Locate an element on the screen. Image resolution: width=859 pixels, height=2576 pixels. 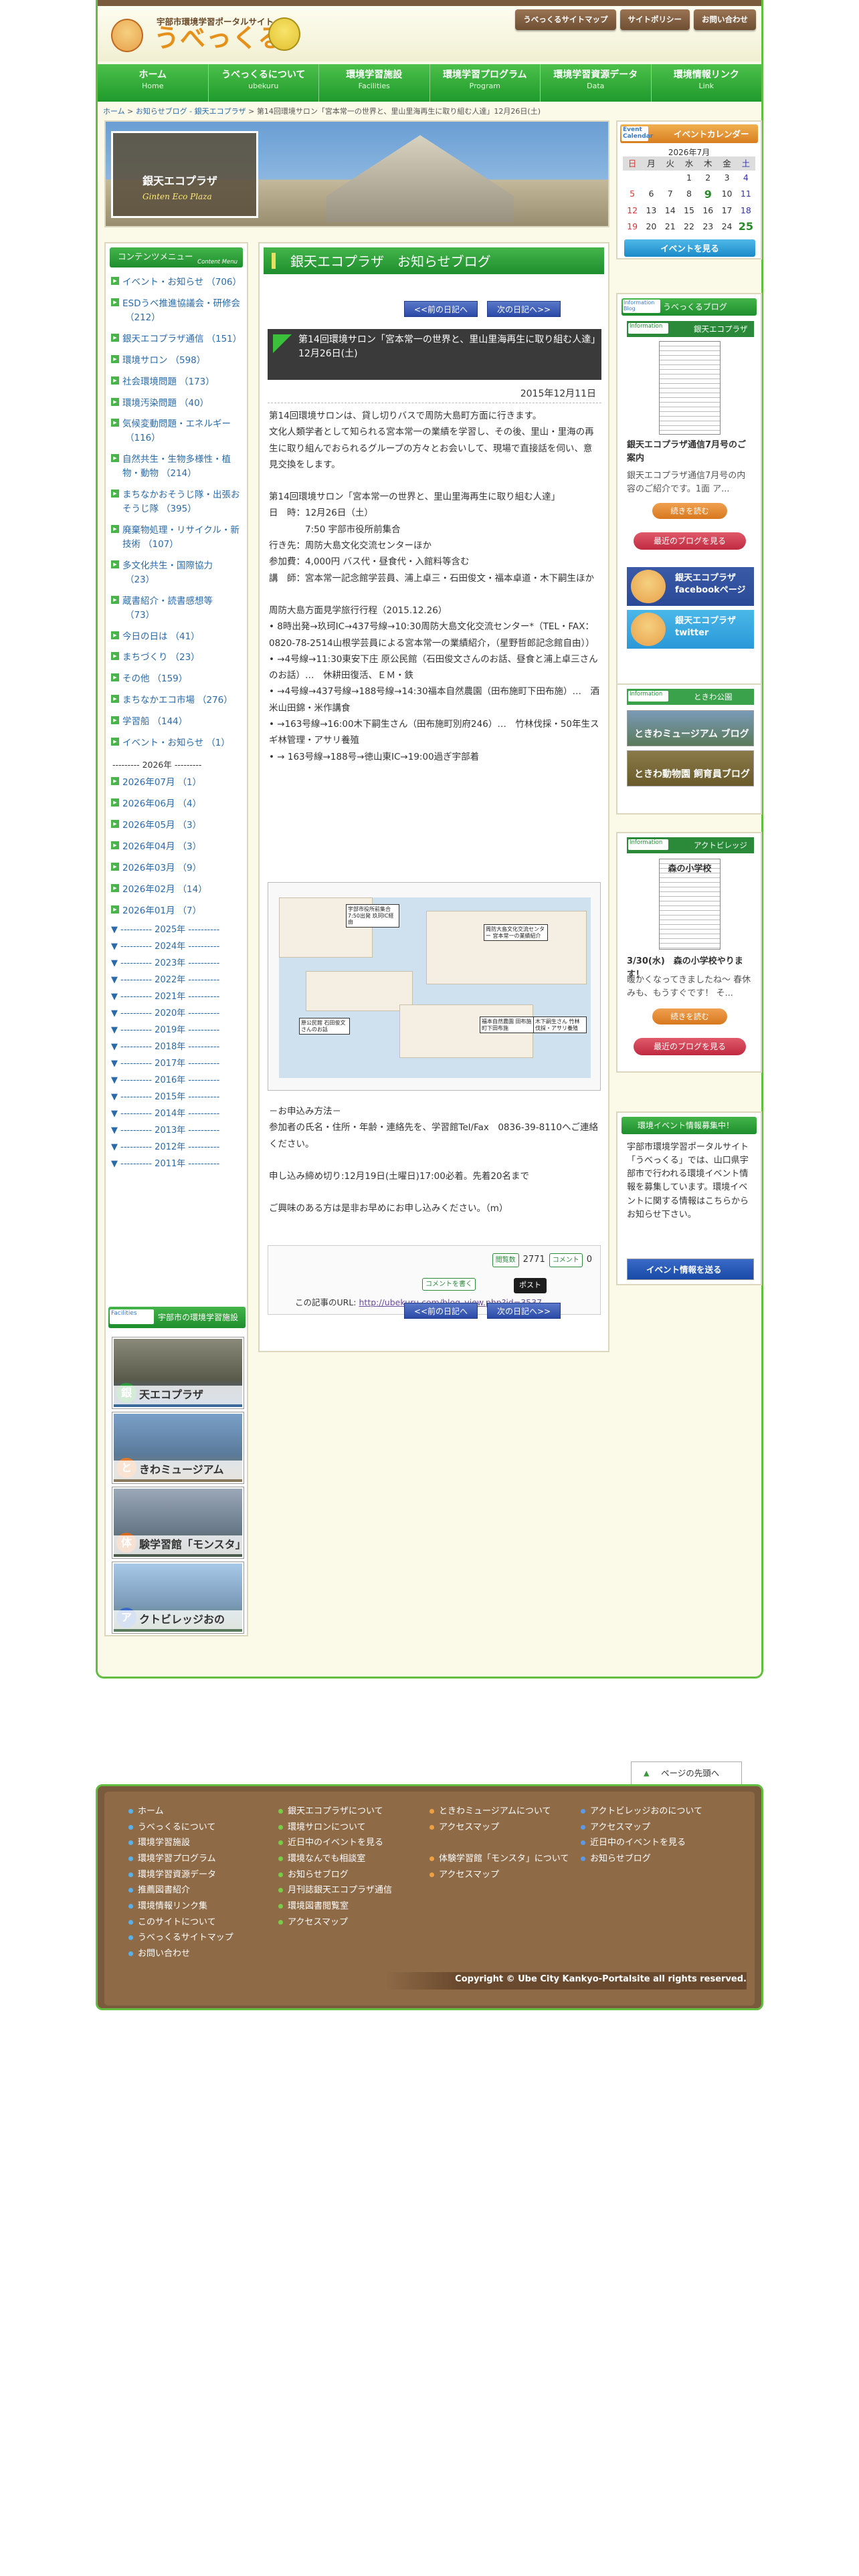
calendar-day: 15 is located at coordinates (689, 210).